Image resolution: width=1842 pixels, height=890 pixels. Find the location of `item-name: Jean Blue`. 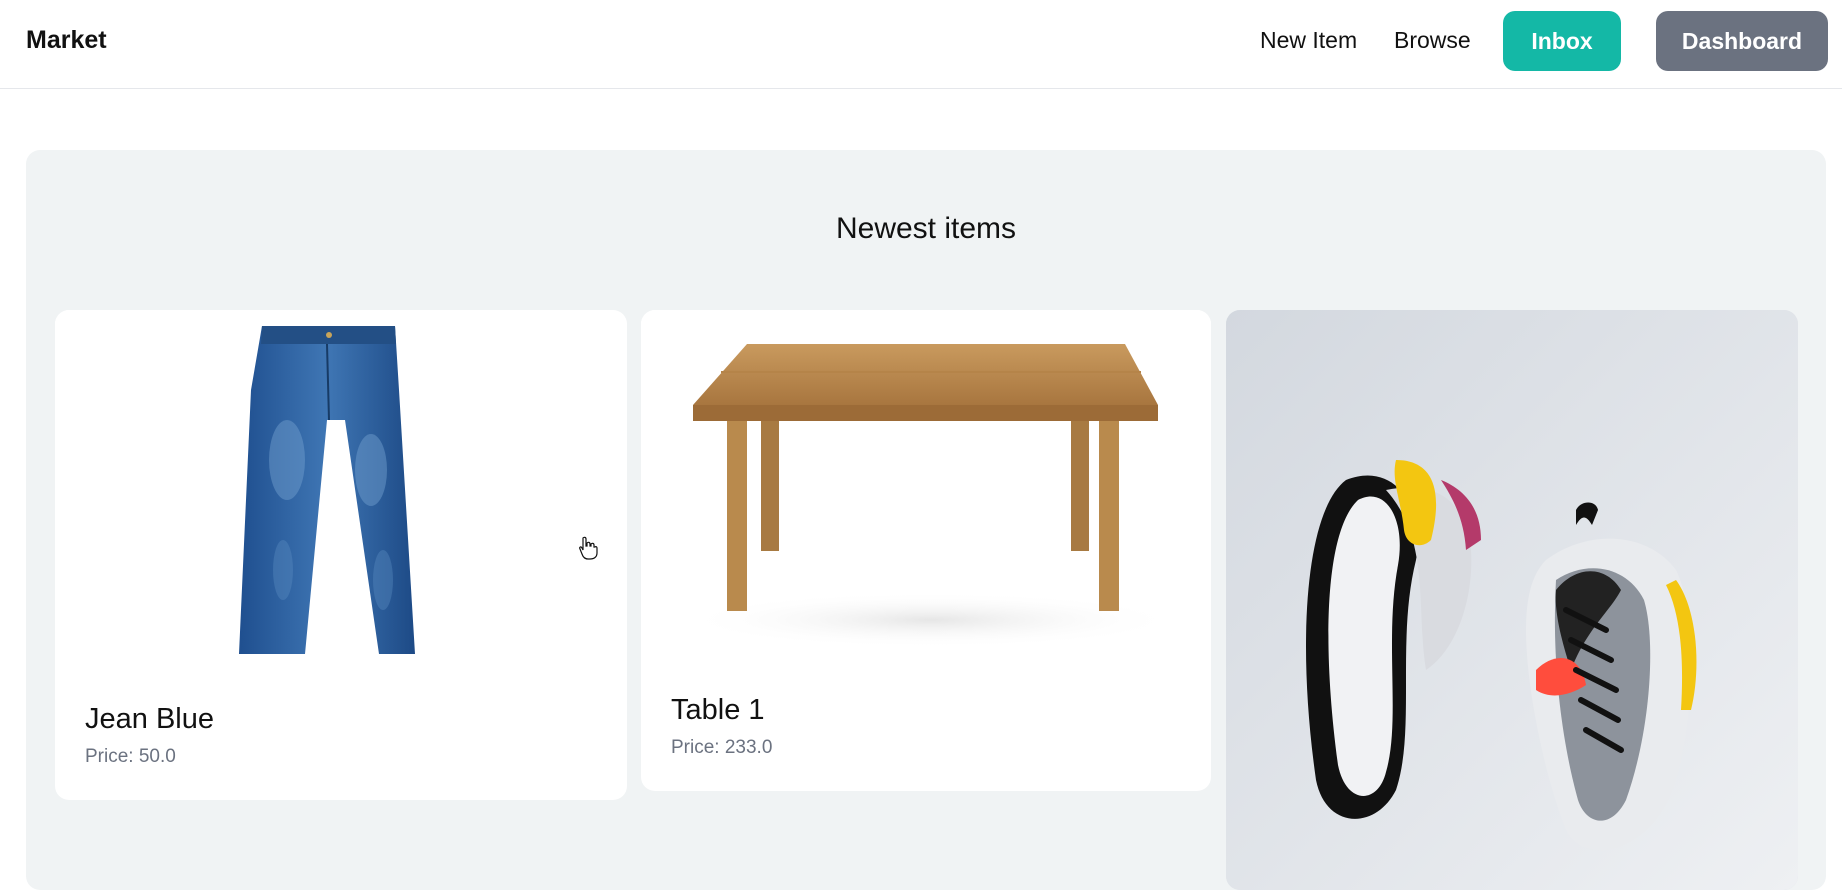

item-name: Jean Blue is located at coordinates (149, 719).